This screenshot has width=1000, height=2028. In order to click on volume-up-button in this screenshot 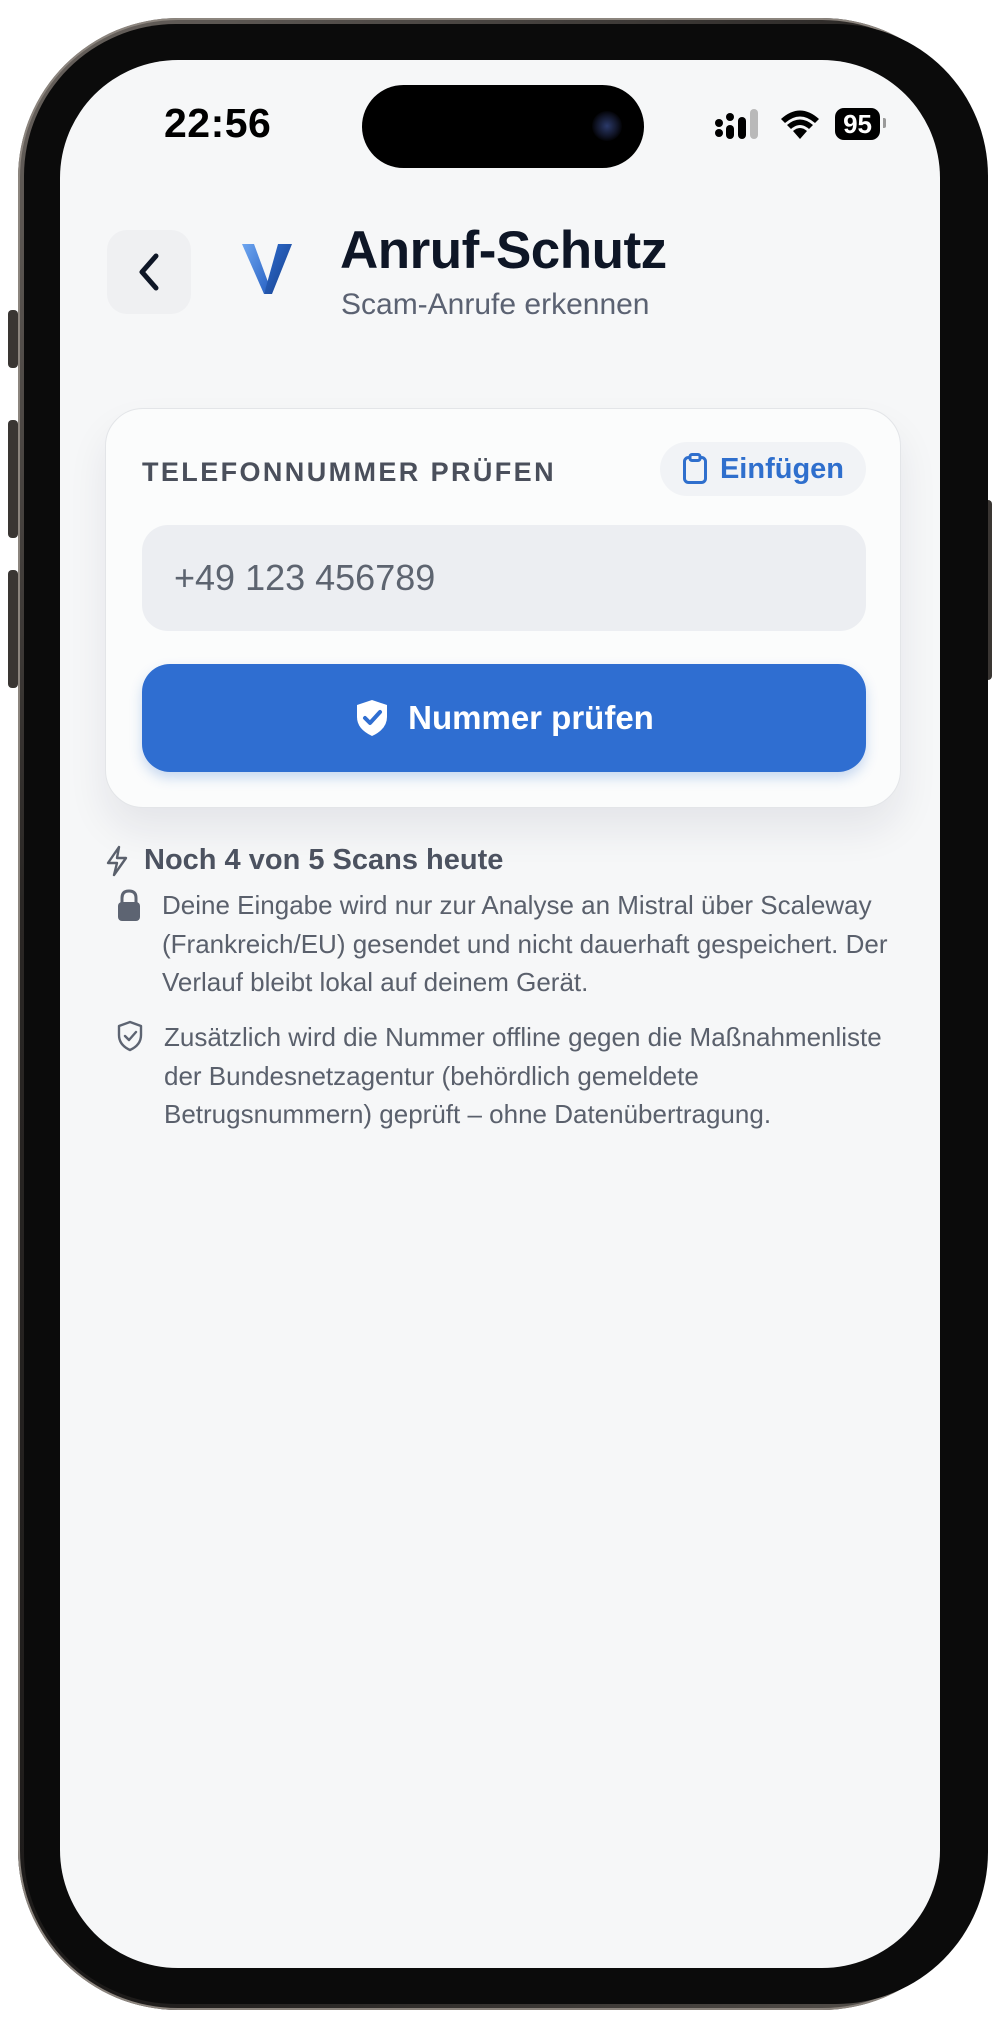, I will do `click(13, 479)`.